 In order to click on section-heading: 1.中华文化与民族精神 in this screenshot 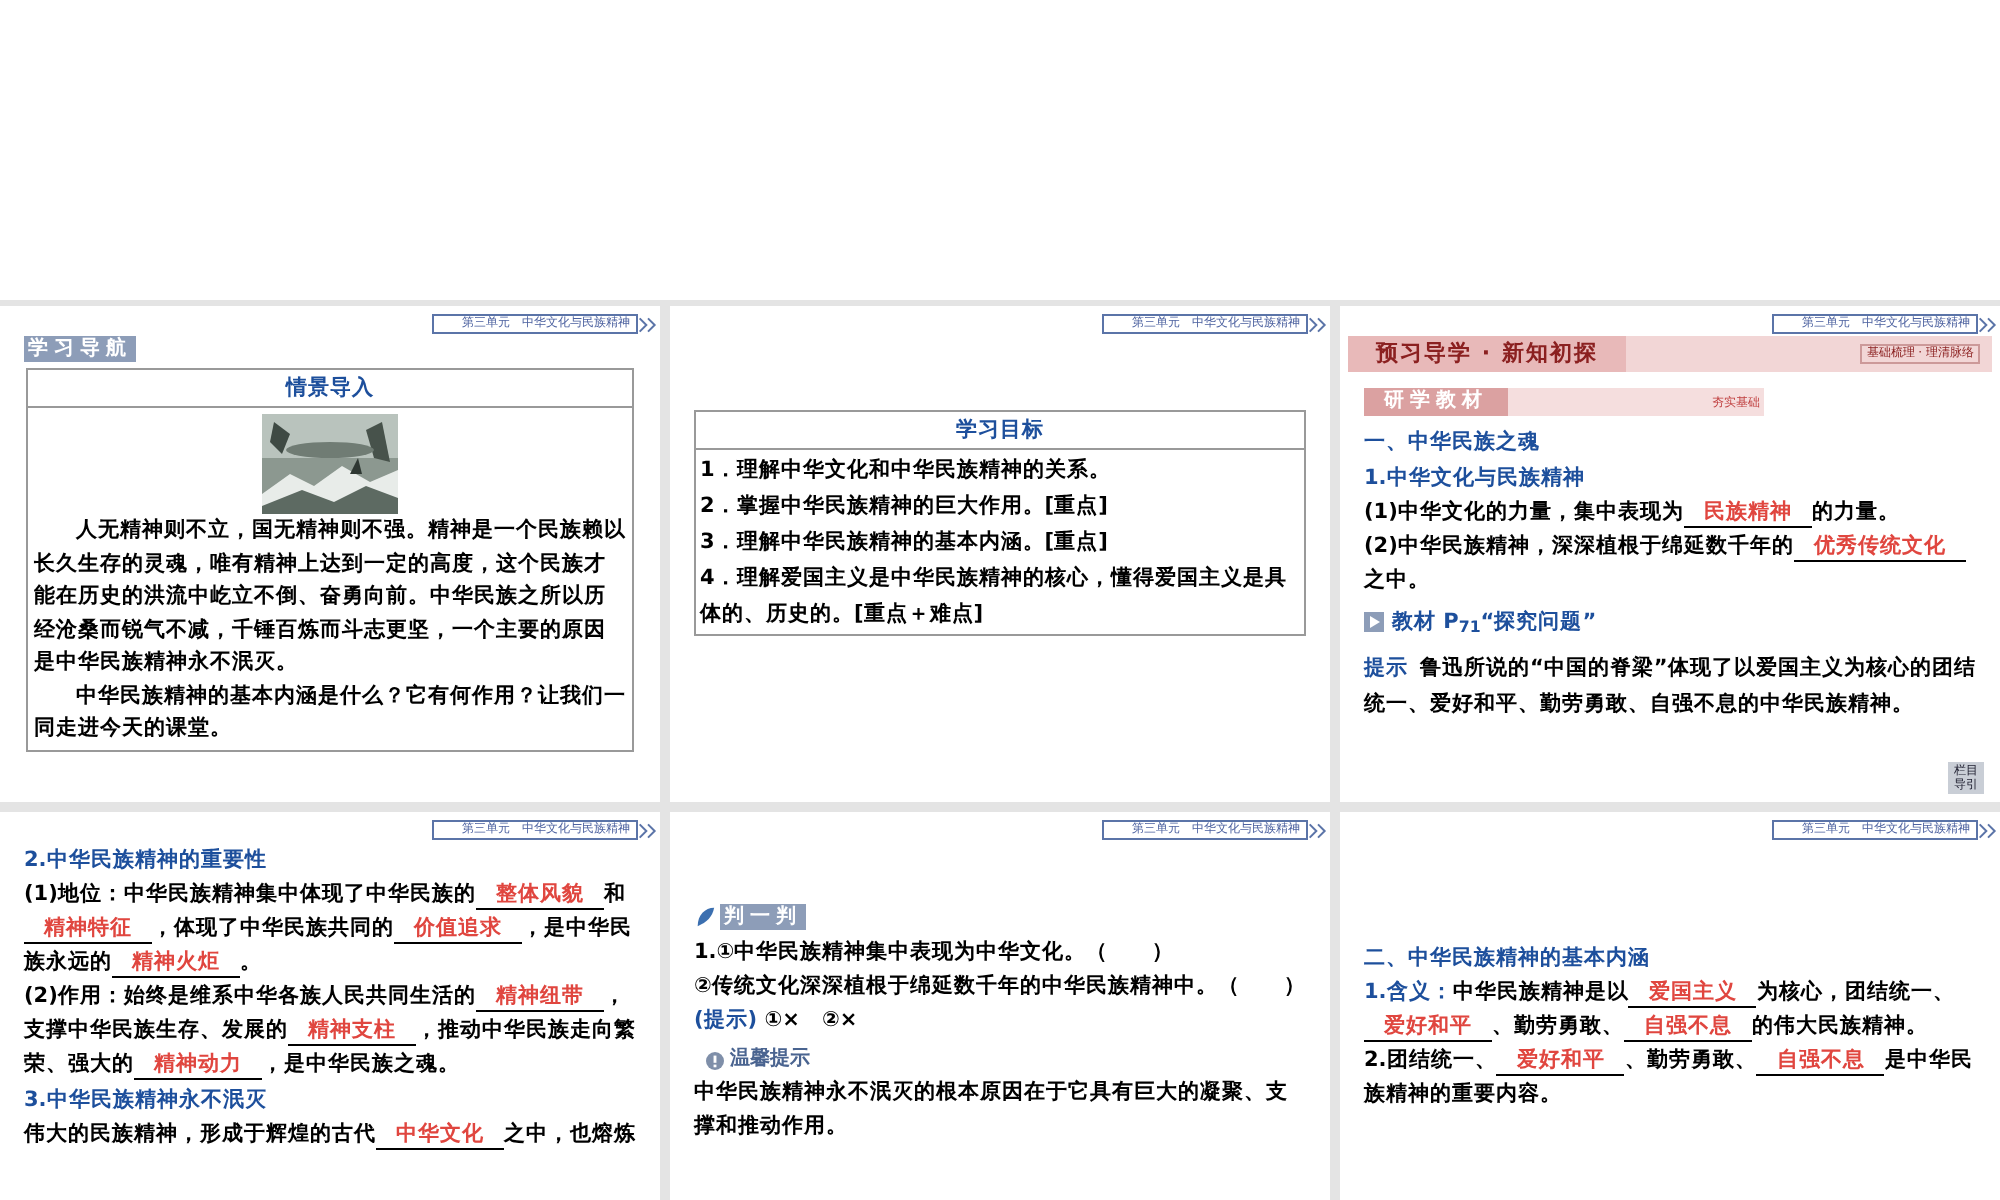, I will do `click(1475, 479)`.